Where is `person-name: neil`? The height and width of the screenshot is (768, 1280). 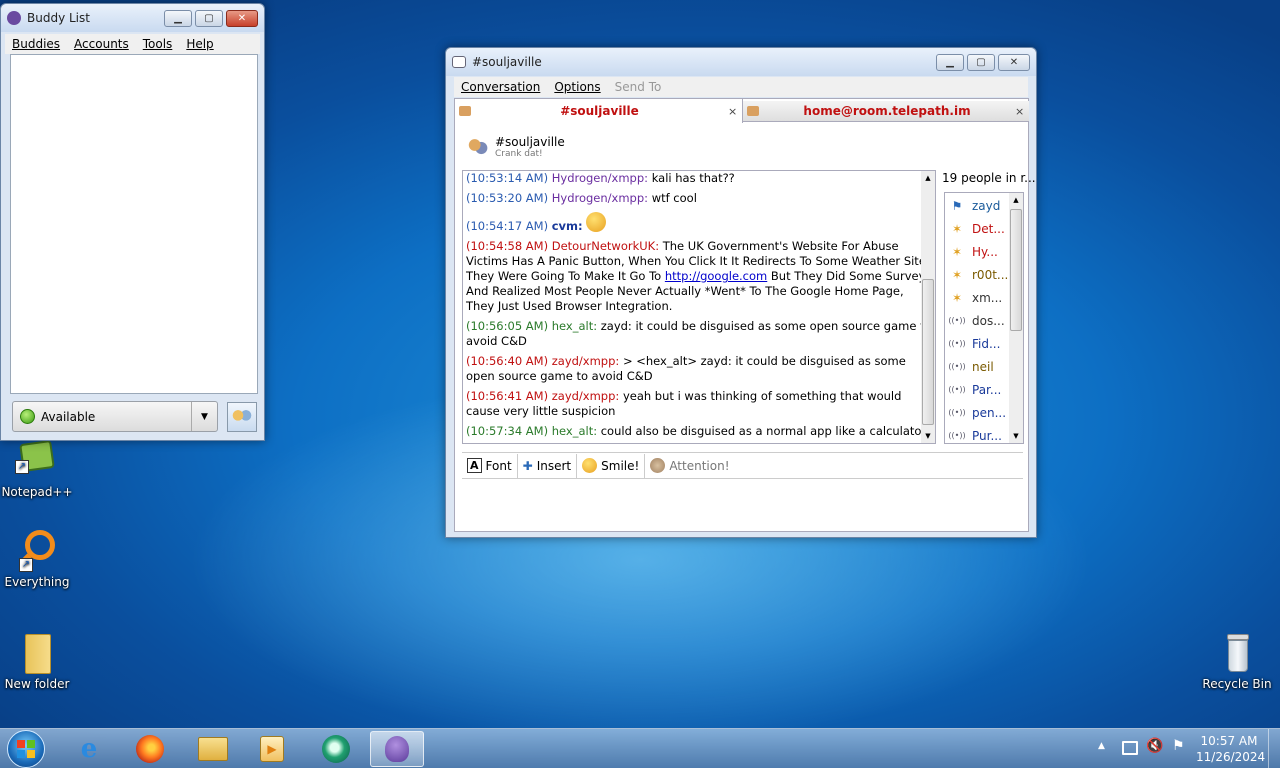
person-name: neil is located at coordinates (983, 366).